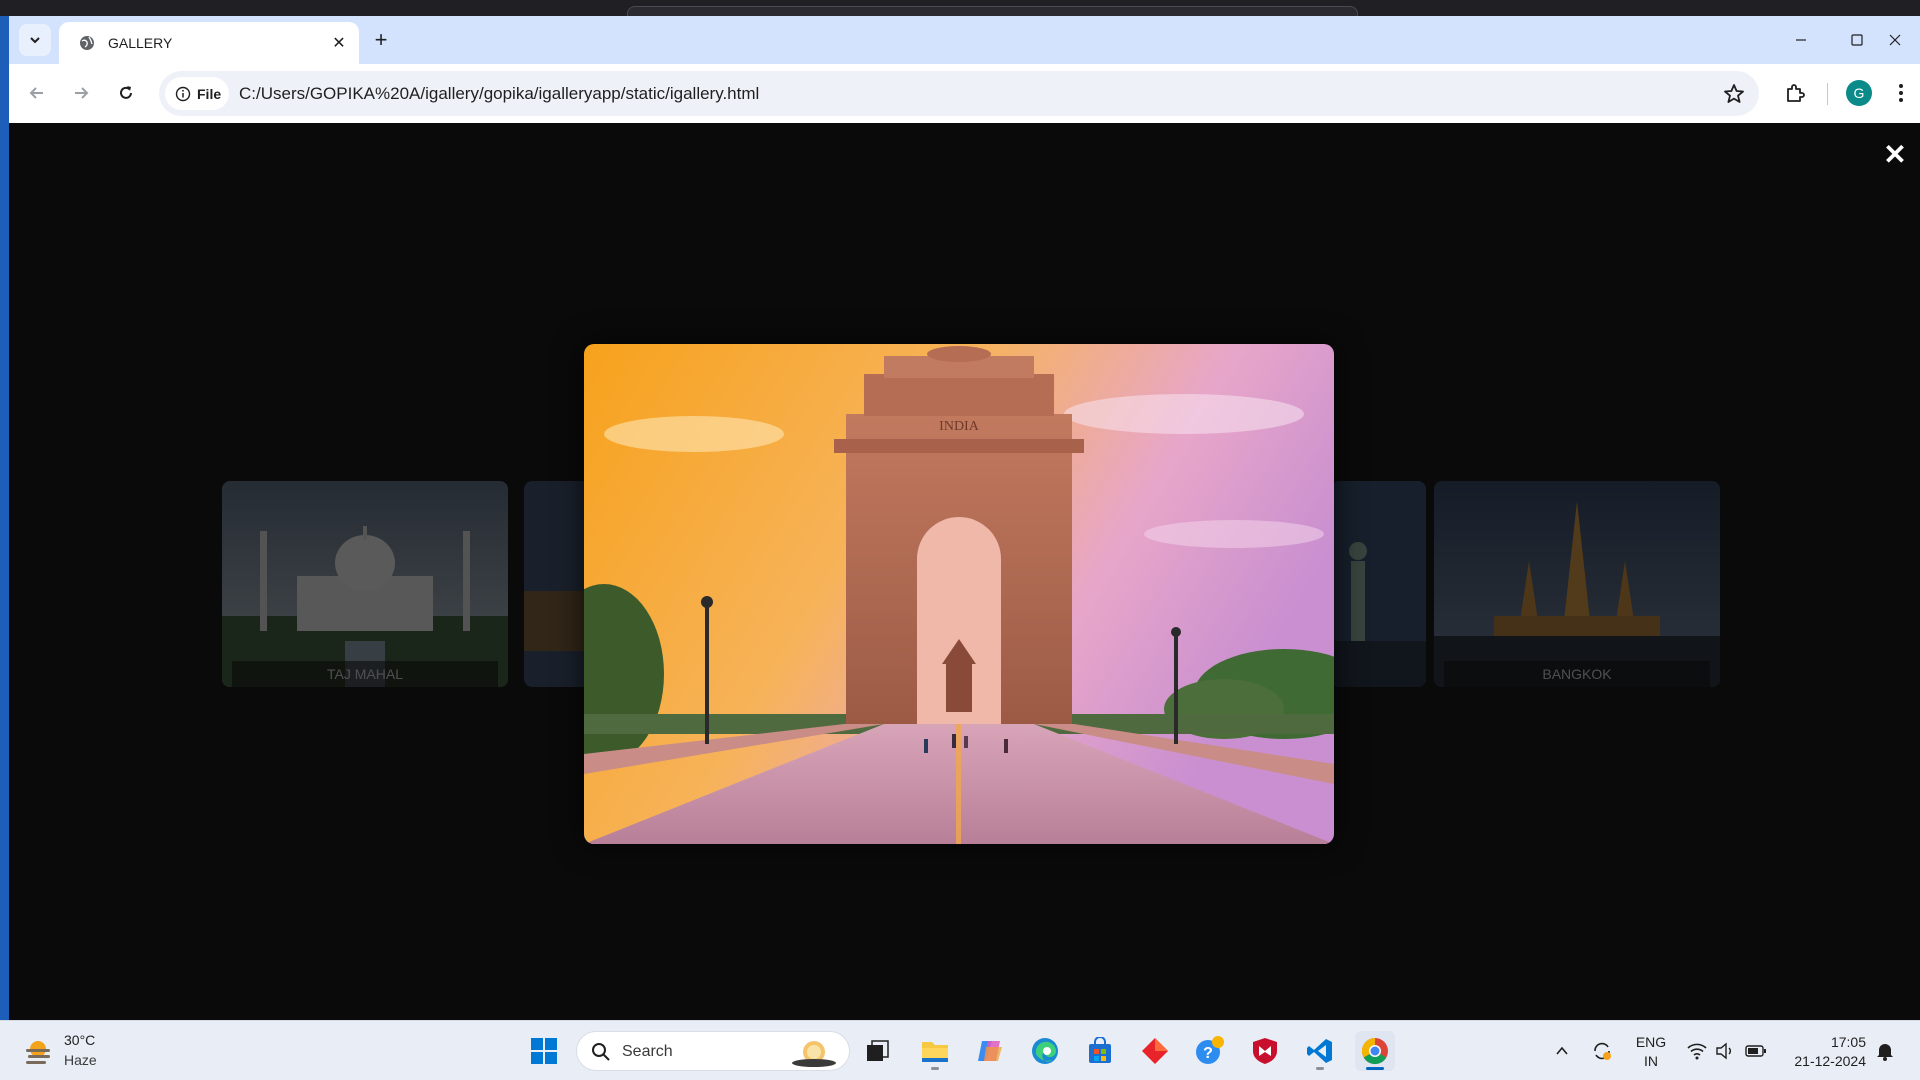  I want to click on site-info-chip: File, so click(197, 93).